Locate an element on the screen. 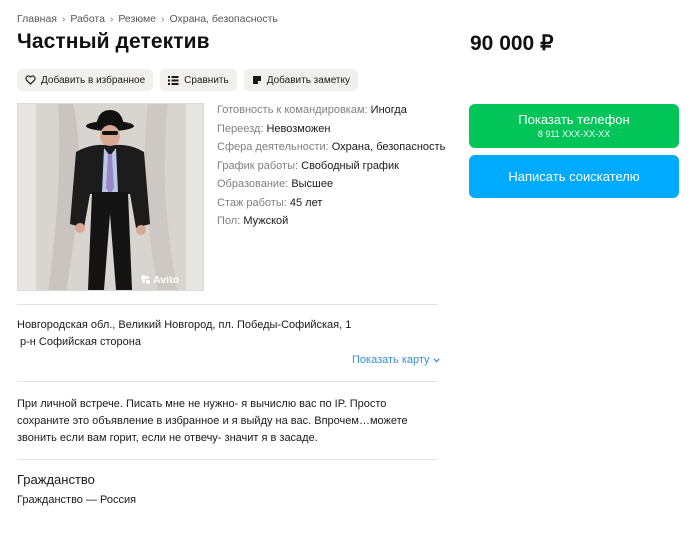 This screenshot has height=541, width=700. breadcrumb-work: Работа is located at coordinates (87, 19).